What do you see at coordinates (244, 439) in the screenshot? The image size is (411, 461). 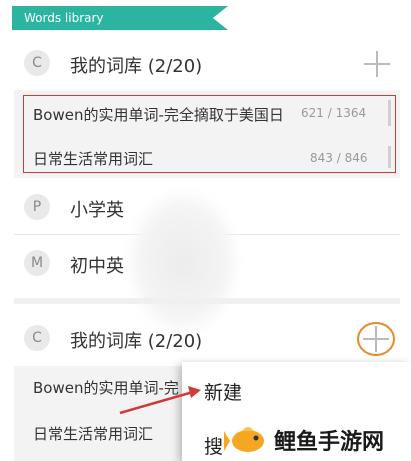 I see `fish-logo-icon` at bounding box center [244, 439].